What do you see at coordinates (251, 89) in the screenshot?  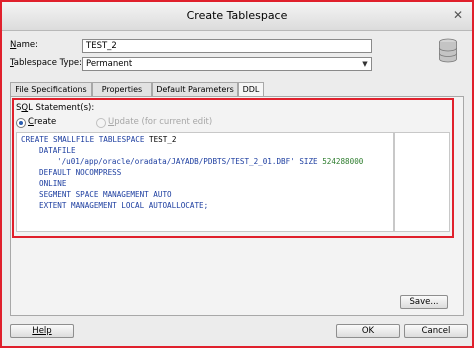 I see `tab-ddl: DDL` at bounding box center [251, 89].